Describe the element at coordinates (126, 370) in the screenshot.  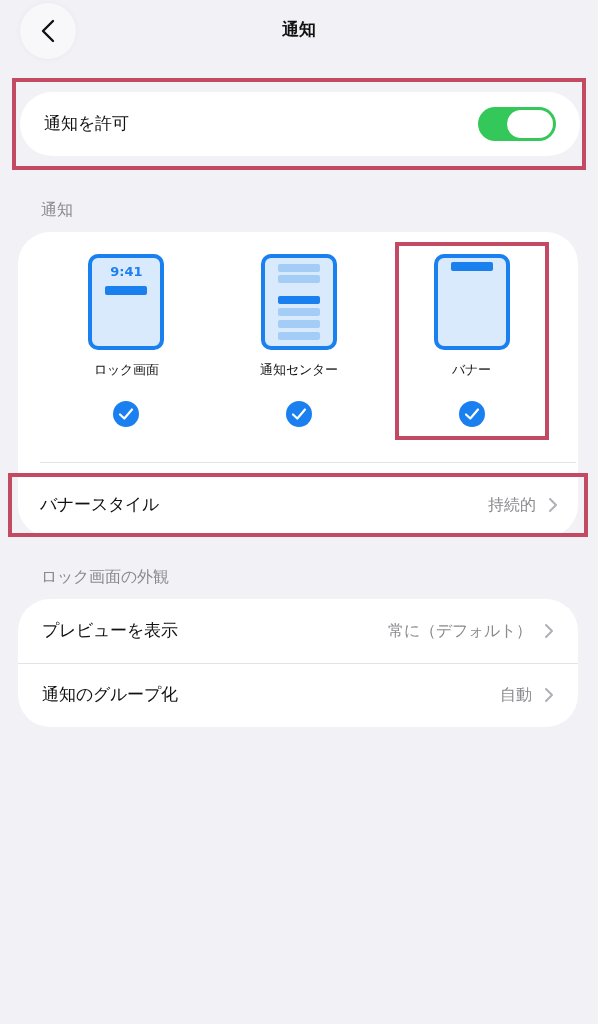
I see `style-label: ロック画面` at that location.